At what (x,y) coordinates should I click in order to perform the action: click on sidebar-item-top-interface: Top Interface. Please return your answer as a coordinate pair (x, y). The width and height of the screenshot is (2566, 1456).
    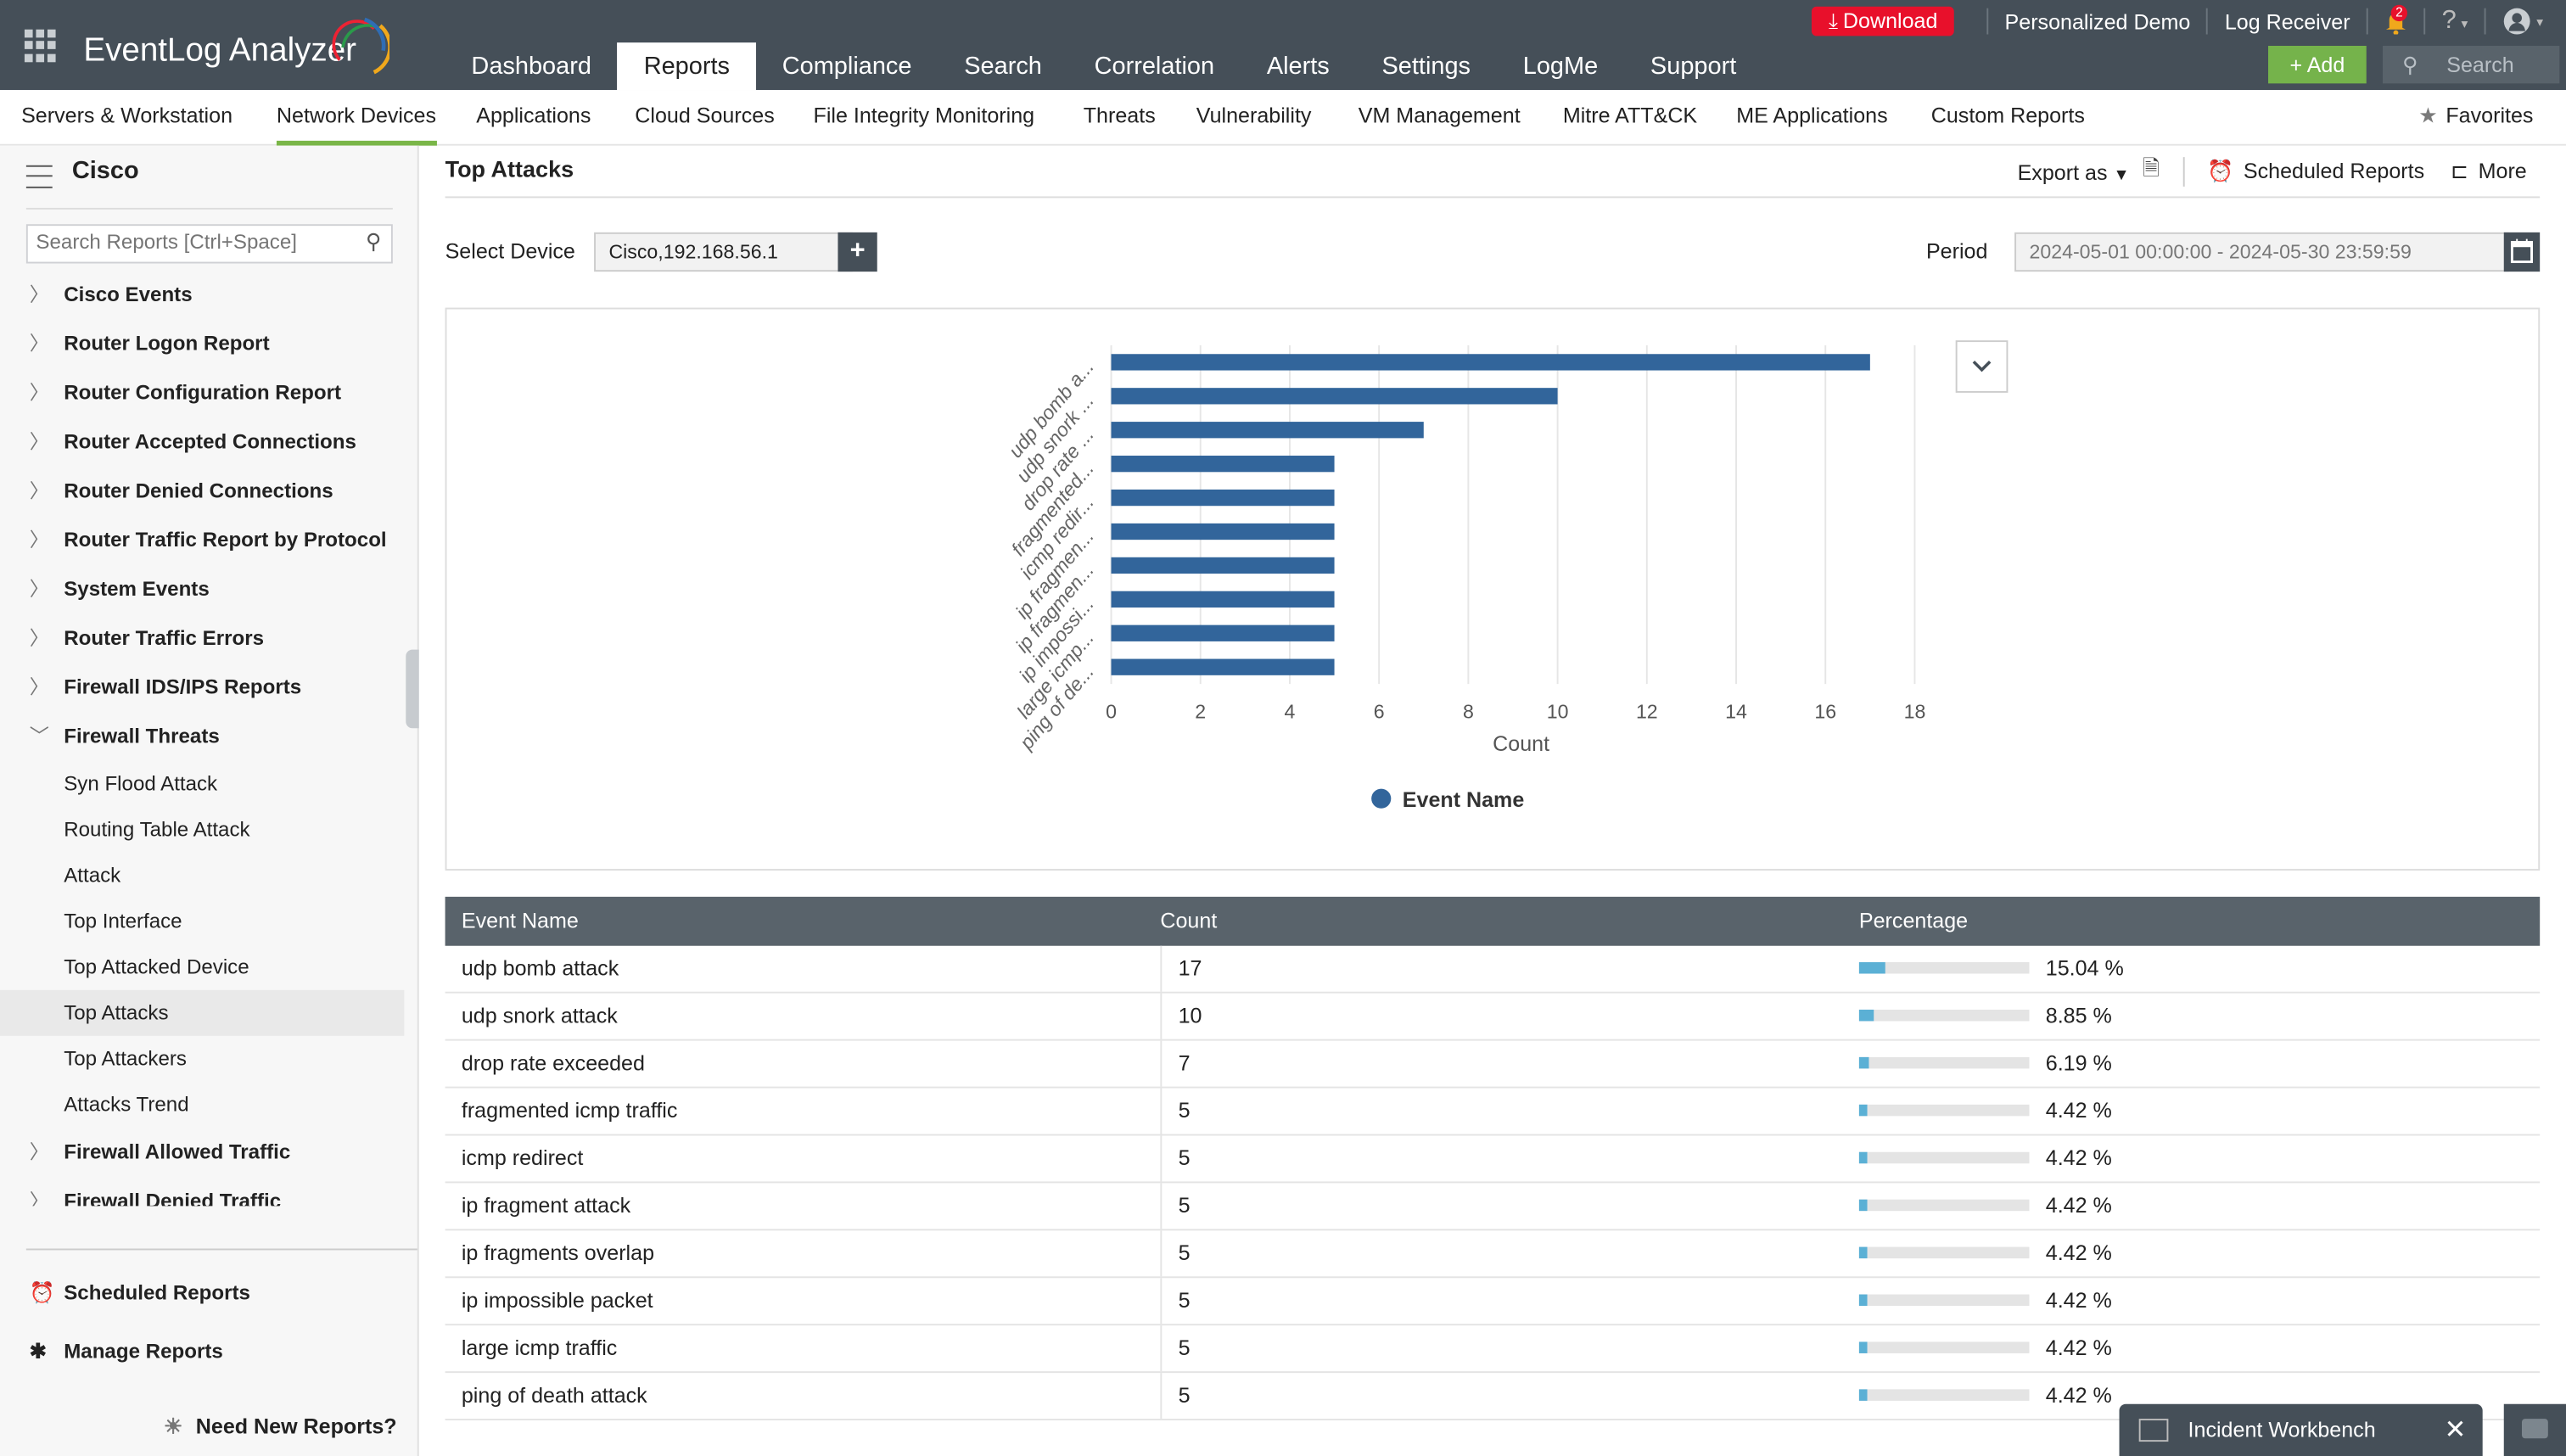
    Looking at the image, I should click on (208, 922).